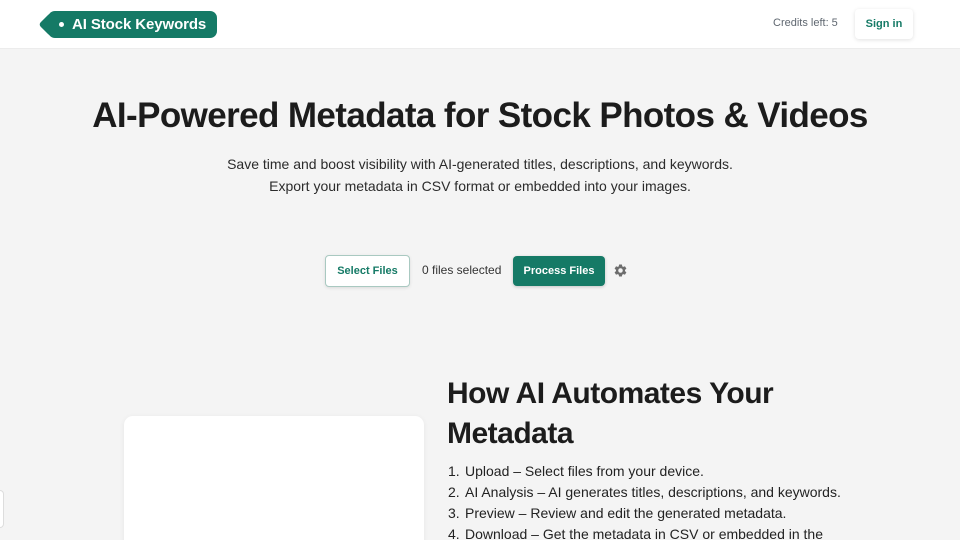  I want to click on gear-icon, so click(620, 270).